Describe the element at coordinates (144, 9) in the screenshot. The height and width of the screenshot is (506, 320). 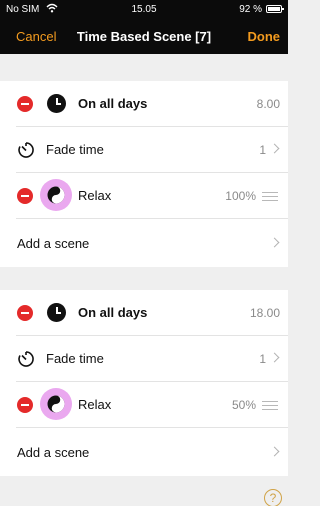
I see `status-bar: No SIM 15.05 92 %` at that location.